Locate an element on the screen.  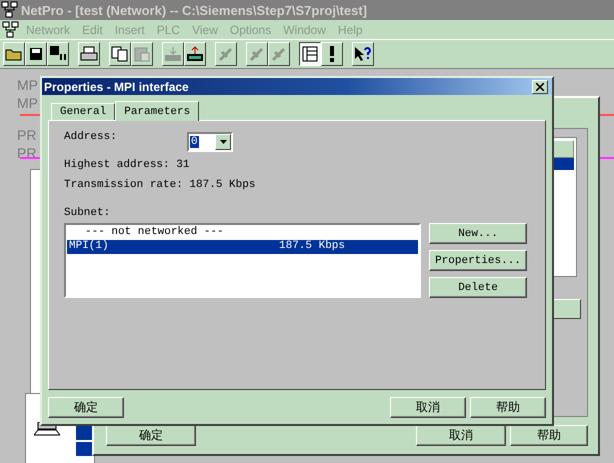
module-icon is located at coordinates (84, 441).